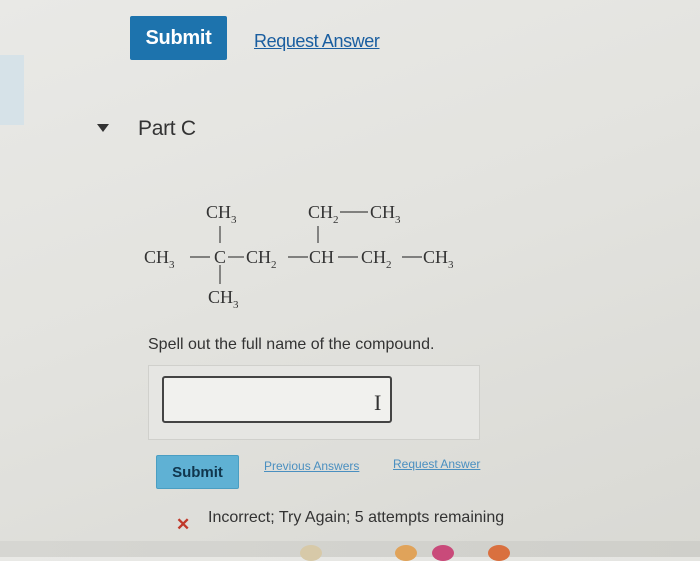 This screenshot has height=561, width=700. What do you see at coordinates (385, 214) in the screenshot?
I see `formula-top-right-group-b: CH3` at bounding box center [385, 214].